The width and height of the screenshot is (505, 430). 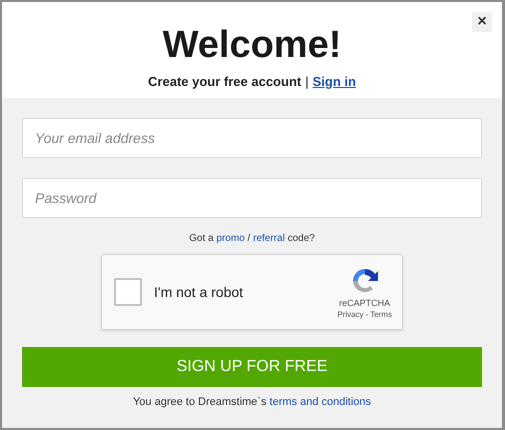 I want to click on referral-link: referral, so click(x=269, y=238).